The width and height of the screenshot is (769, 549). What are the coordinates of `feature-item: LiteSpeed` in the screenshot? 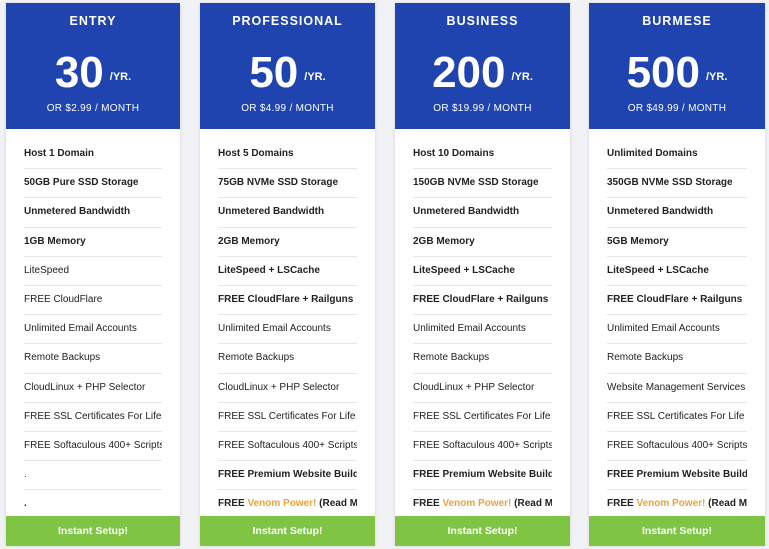 It's located at (93, 271).